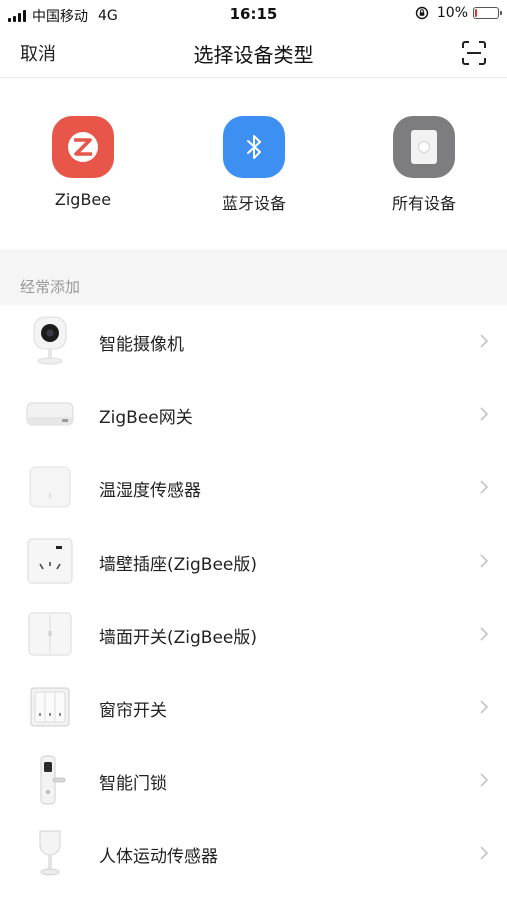 The image size is (507, 900). What do you see at coordinates (50, 287) in the screenshot?
I see `section-title: 经常添加` at bounding box center [50, 287].